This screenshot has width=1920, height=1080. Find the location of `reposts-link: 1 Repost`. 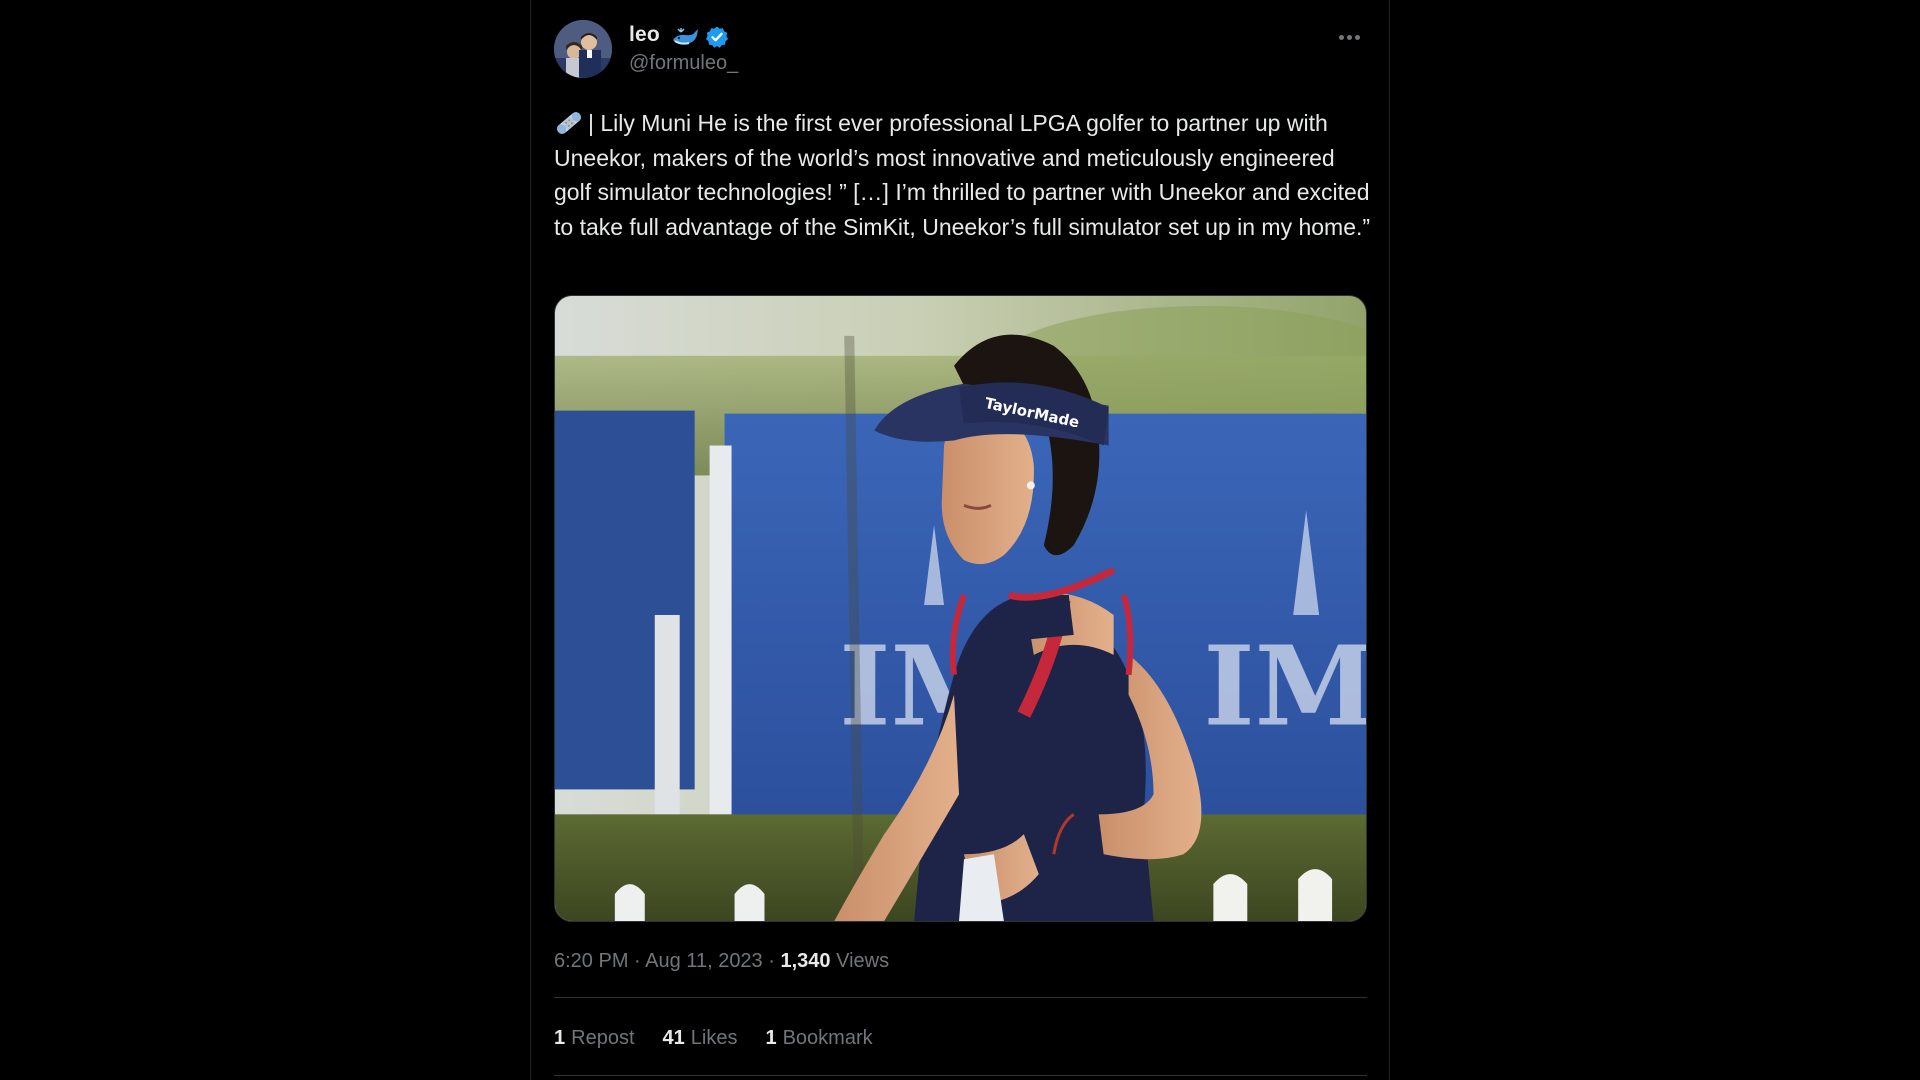

reposts-link: 1 Repost is located at coordinates (594, 1038).